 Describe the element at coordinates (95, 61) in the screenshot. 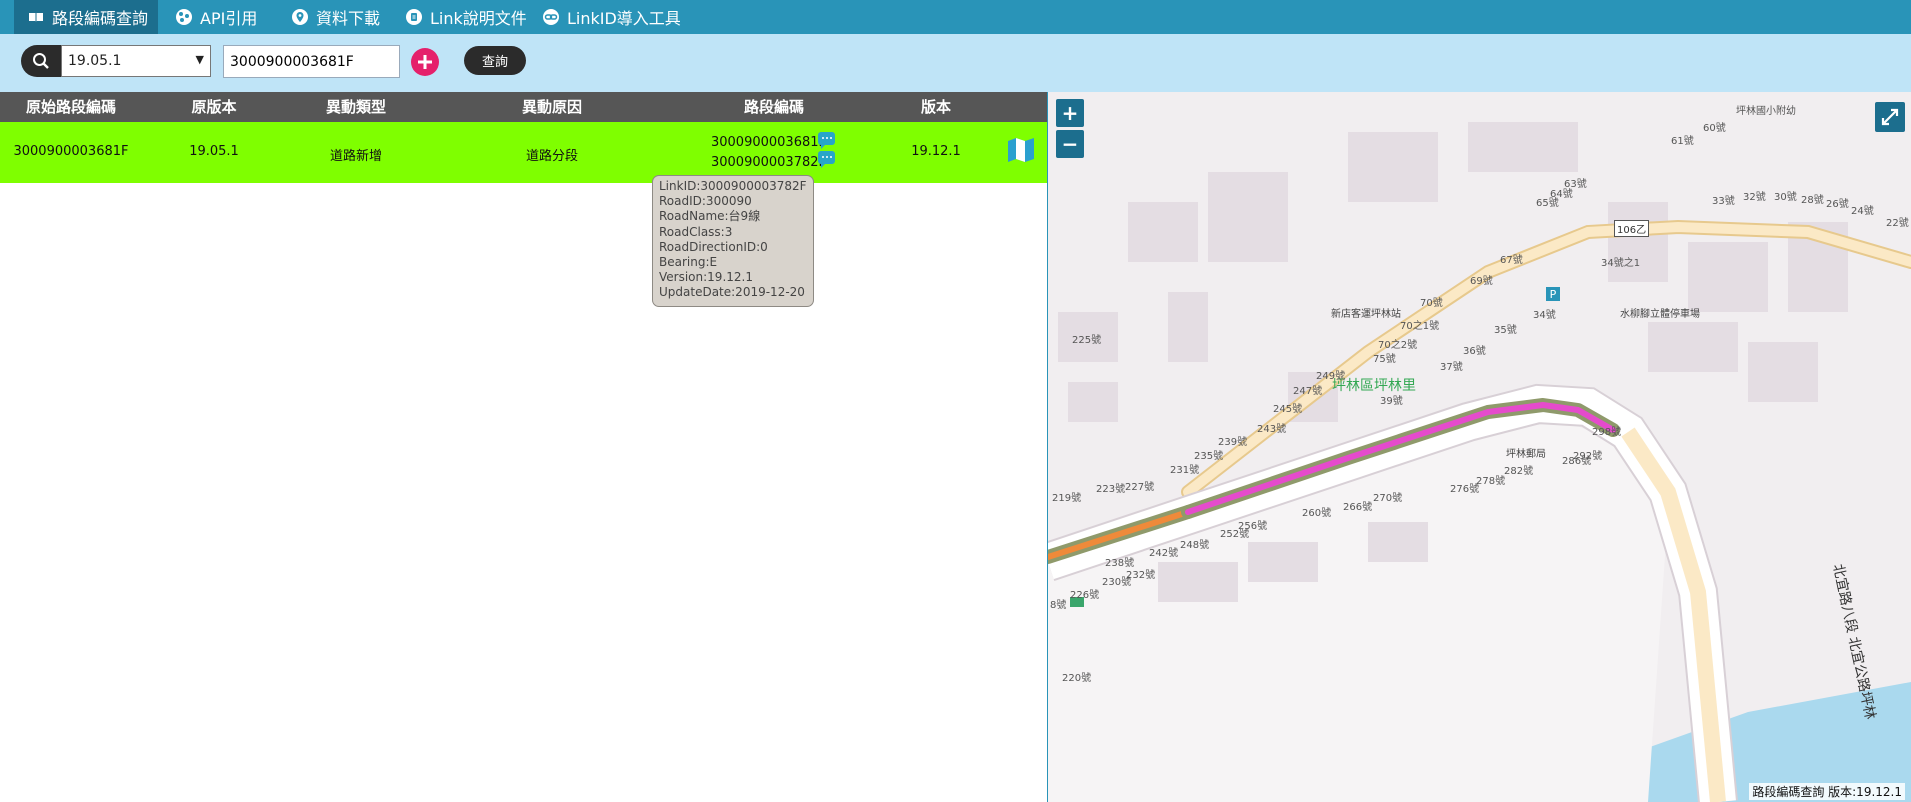

I see `version-select-value: 19.05.1` at that location.